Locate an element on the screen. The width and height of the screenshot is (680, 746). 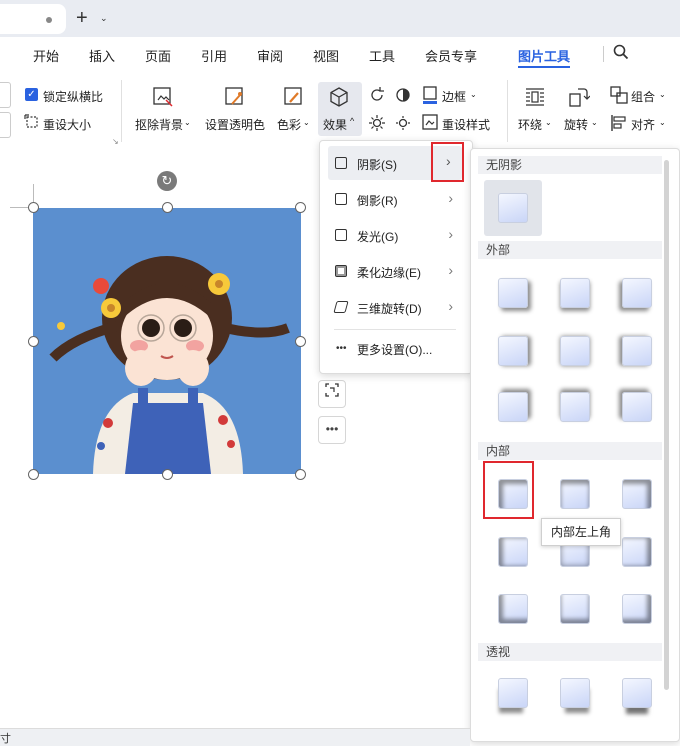
wrap-button: 环绕 is located at coordinates (530, 124).